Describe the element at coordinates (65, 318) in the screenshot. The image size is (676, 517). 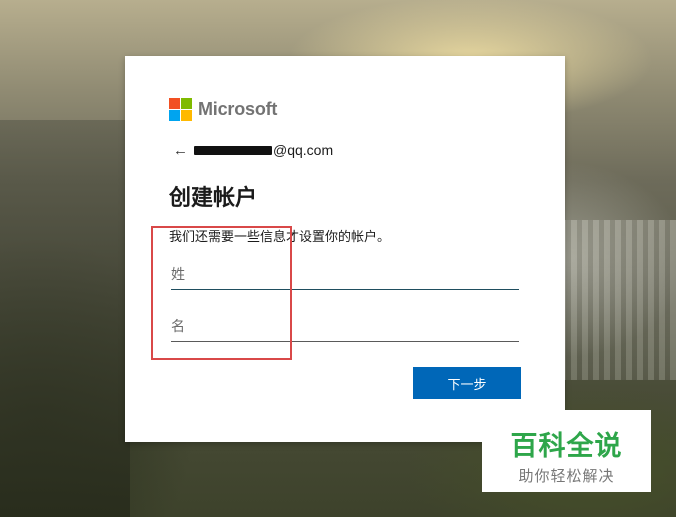
I see `background-hillside` at that location.